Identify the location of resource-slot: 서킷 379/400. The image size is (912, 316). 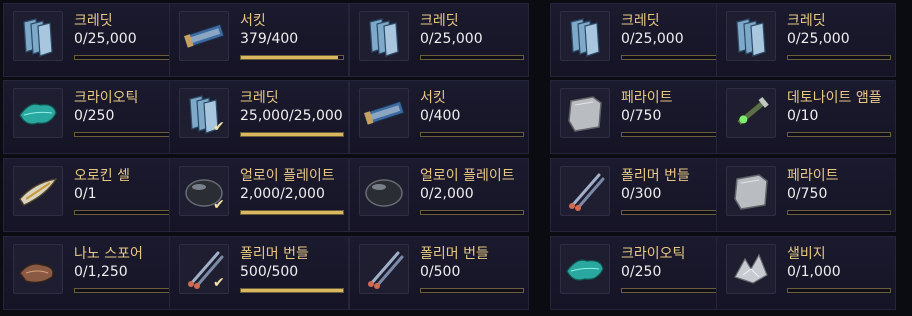
(259, 40).